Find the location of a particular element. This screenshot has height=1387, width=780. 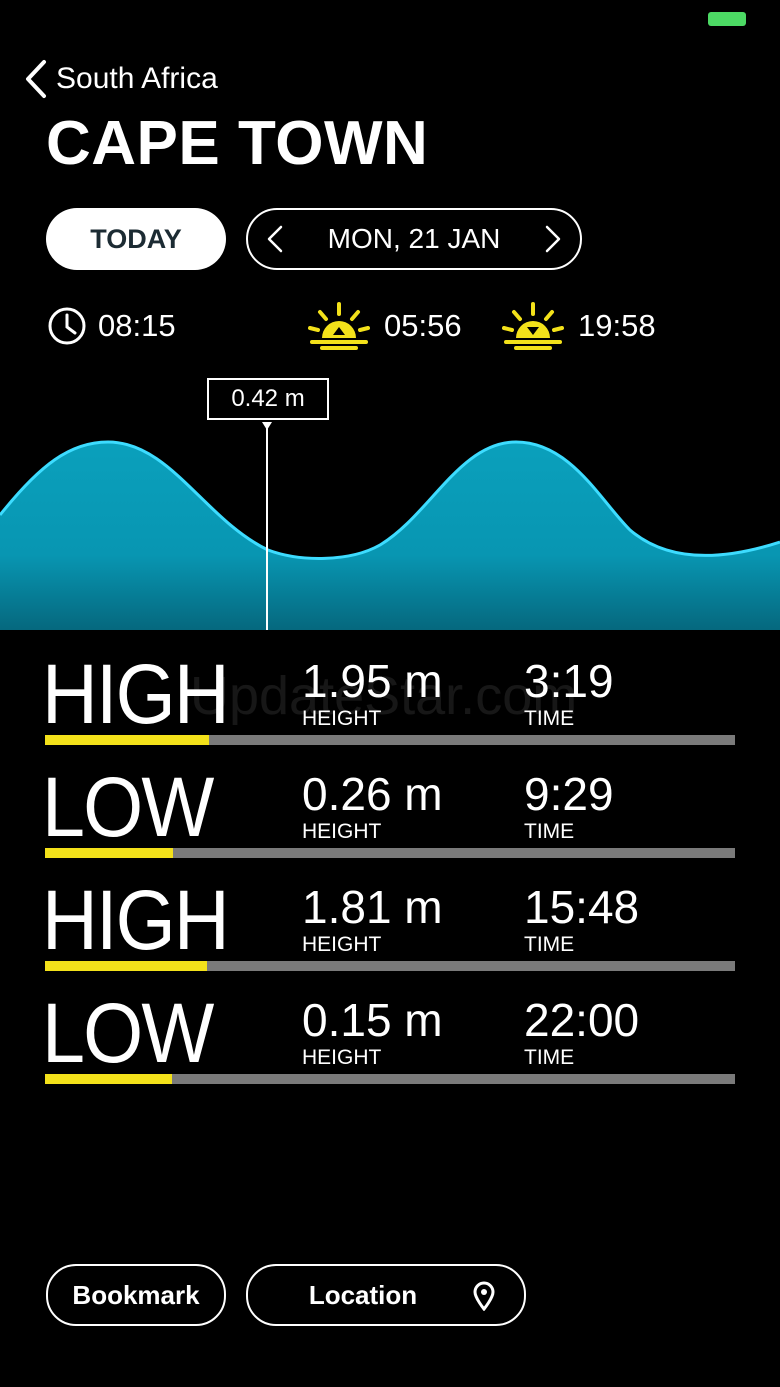

tide-time: 15:48 is located at coordinates (582, 907).